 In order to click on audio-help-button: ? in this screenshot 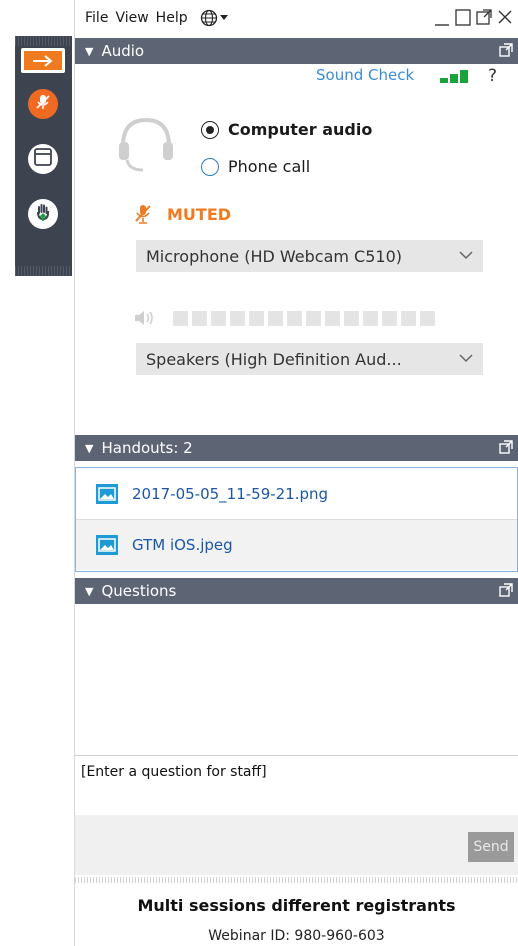, I will do `click(492, 76)`.